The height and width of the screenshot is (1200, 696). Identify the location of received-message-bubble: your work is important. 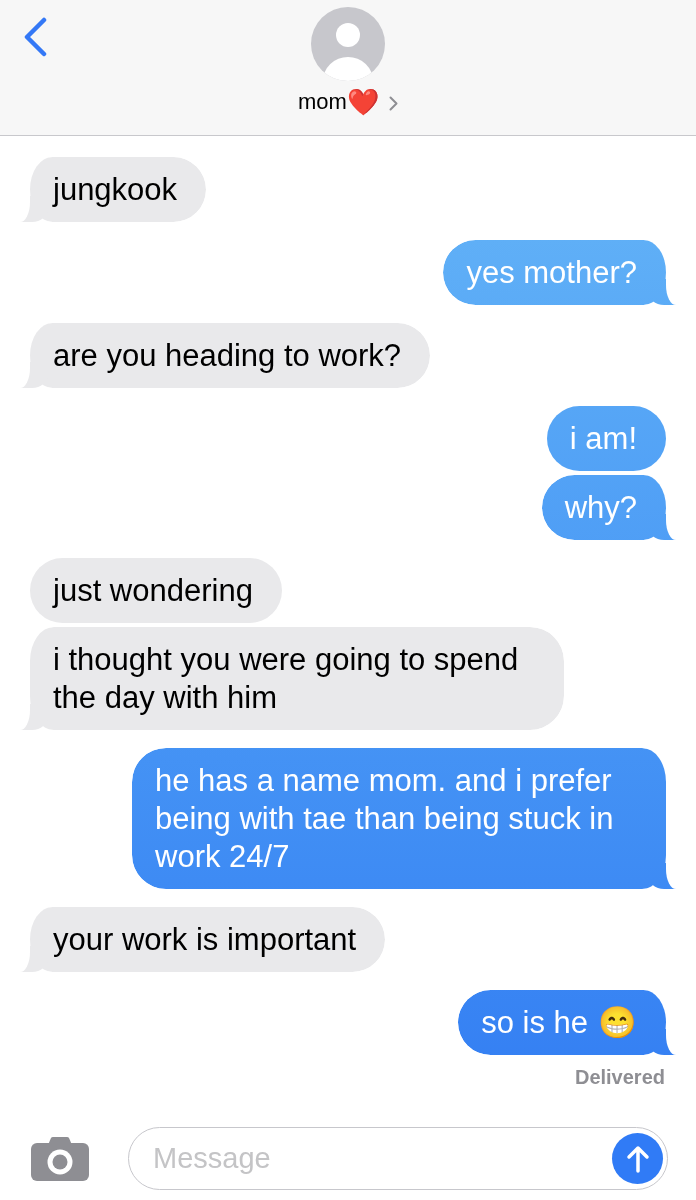
(203, 939).